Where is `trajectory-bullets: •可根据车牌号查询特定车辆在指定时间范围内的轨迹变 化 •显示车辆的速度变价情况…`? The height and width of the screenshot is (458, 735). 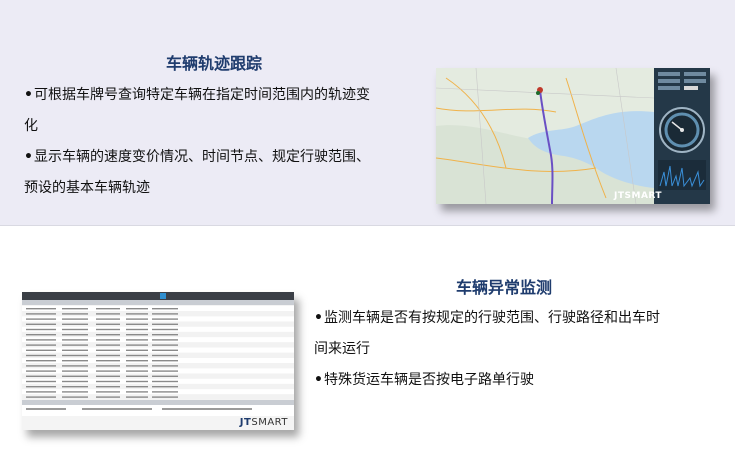 trajectory-bullets: •可根据车牌号查询特定车辆在指定时间范围内的轨迹变 化 •显示车辆的速度变价情况… is located at coordinates (197, 142).